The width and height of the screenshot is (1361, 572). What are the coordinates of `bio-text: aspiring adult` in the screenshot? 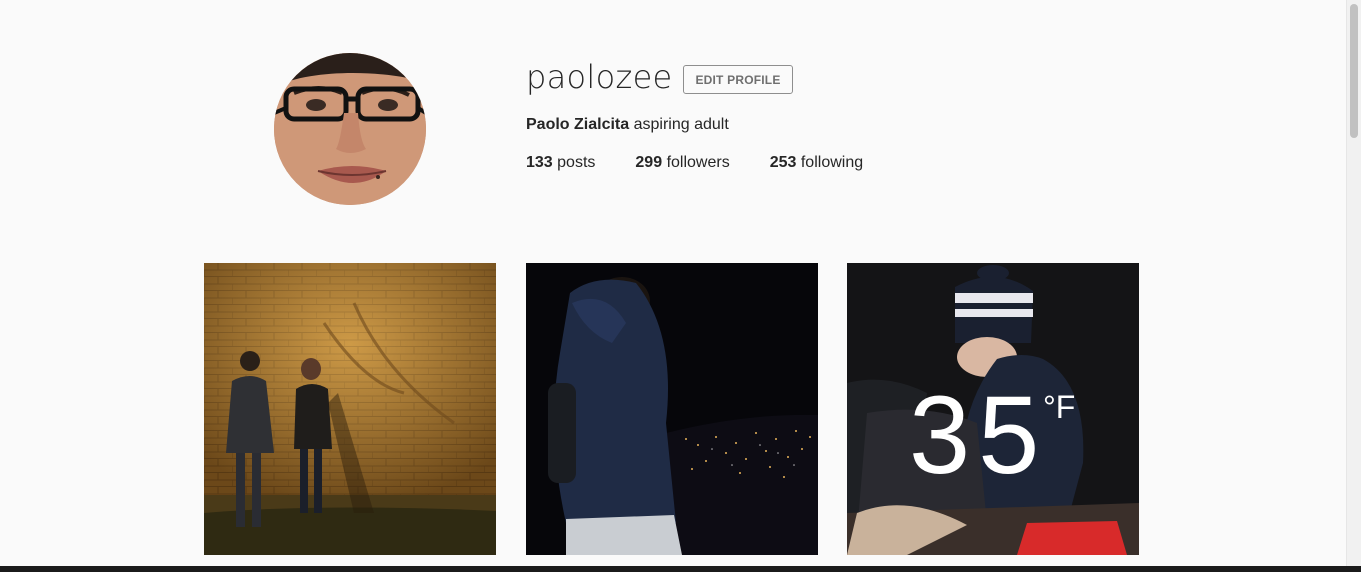 It's located at (681, 124).